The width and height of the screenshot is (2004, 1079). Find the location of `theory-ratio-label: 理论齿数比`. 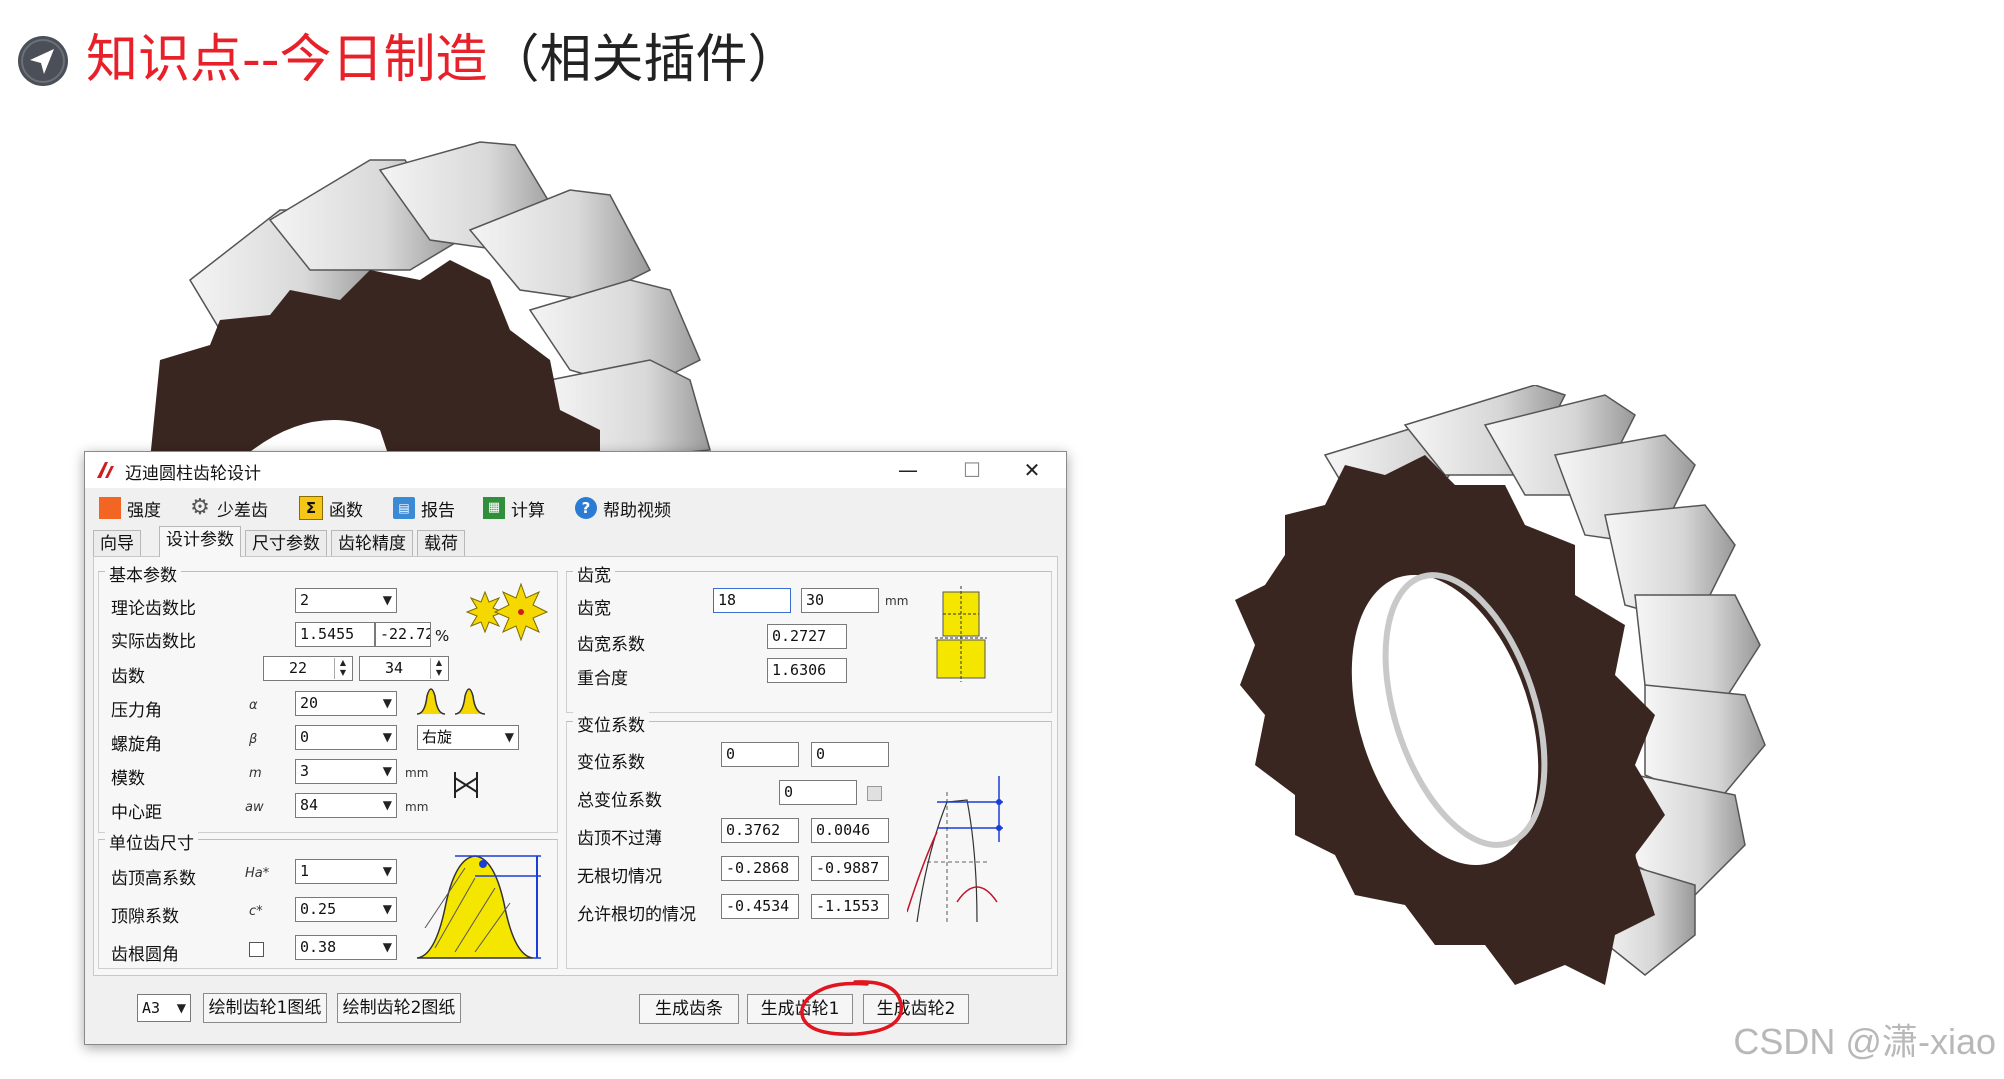

theory-ratio-label: 理论齿数比 is located at coordinates (153, 609).